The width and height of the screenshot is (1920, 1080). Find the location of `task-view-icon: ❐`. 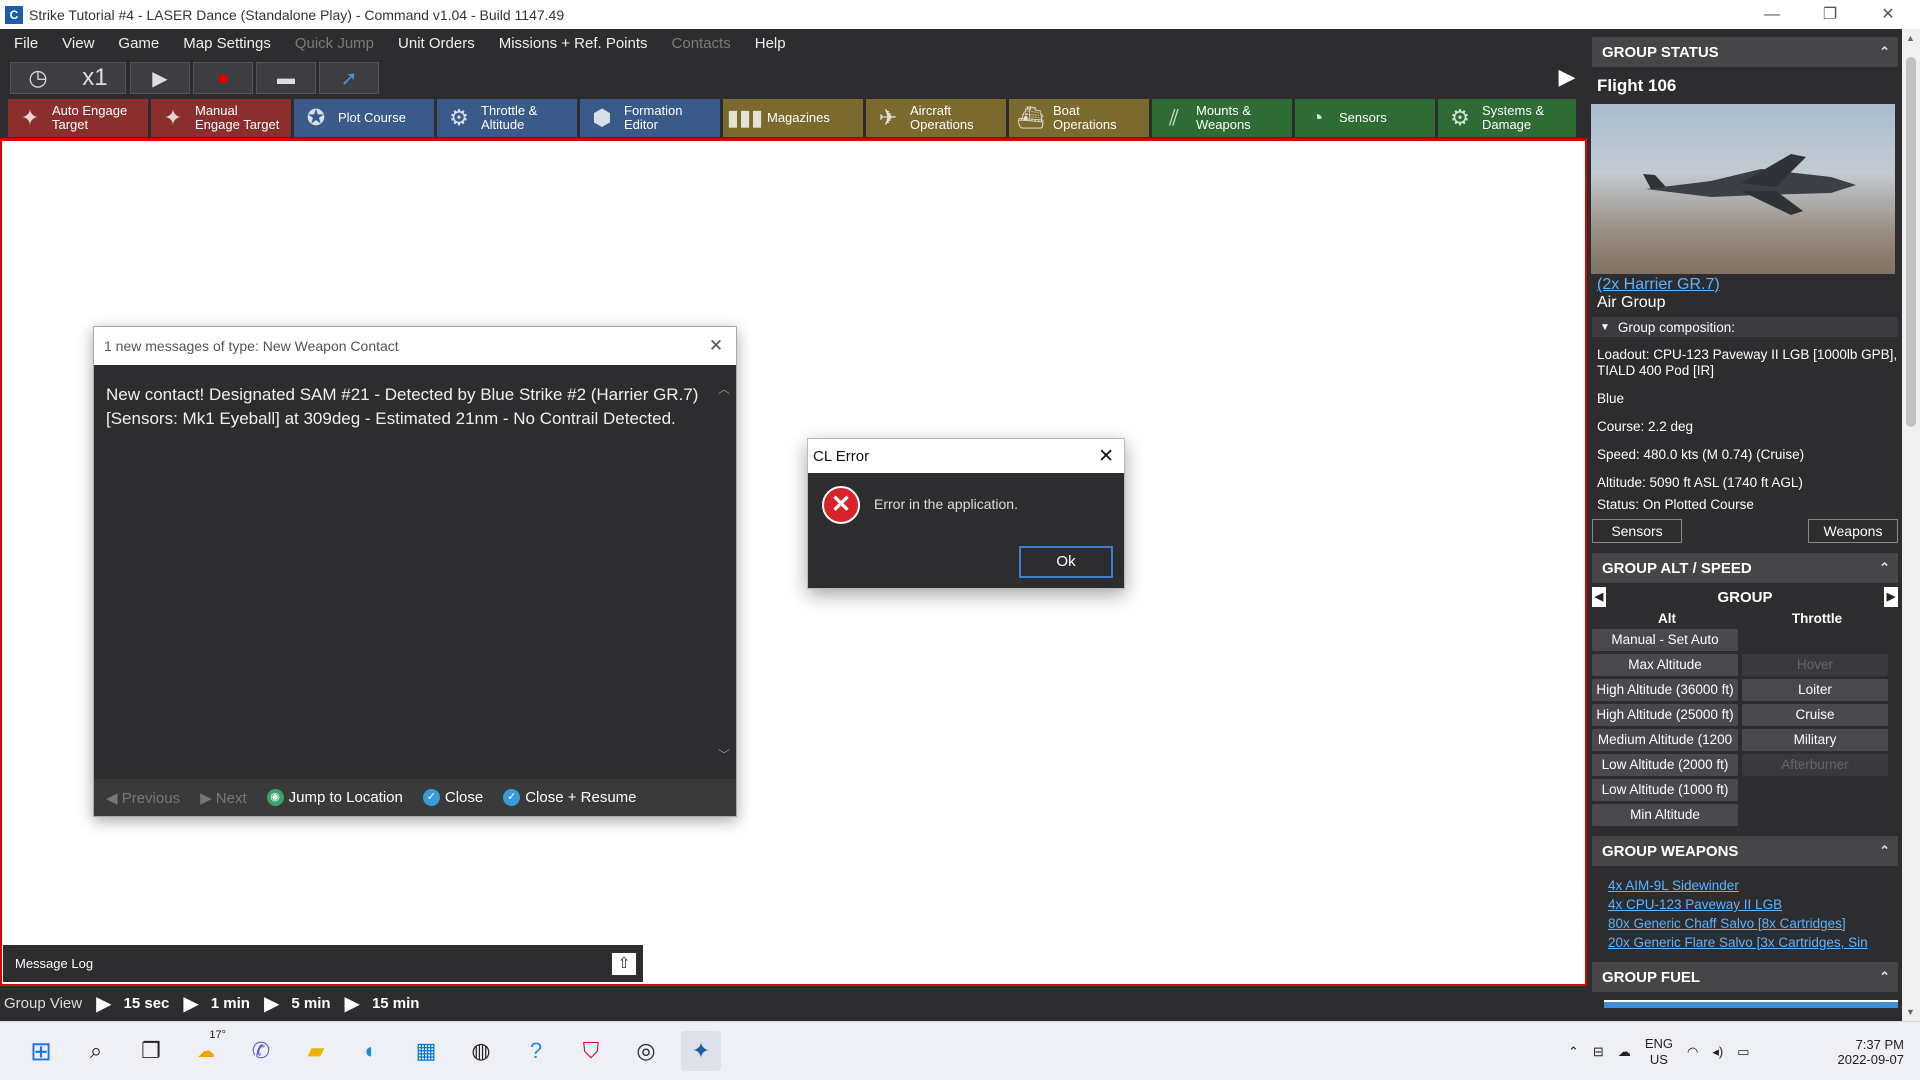

task-view-icon: ❐ is located at coordinates (151, 1051).